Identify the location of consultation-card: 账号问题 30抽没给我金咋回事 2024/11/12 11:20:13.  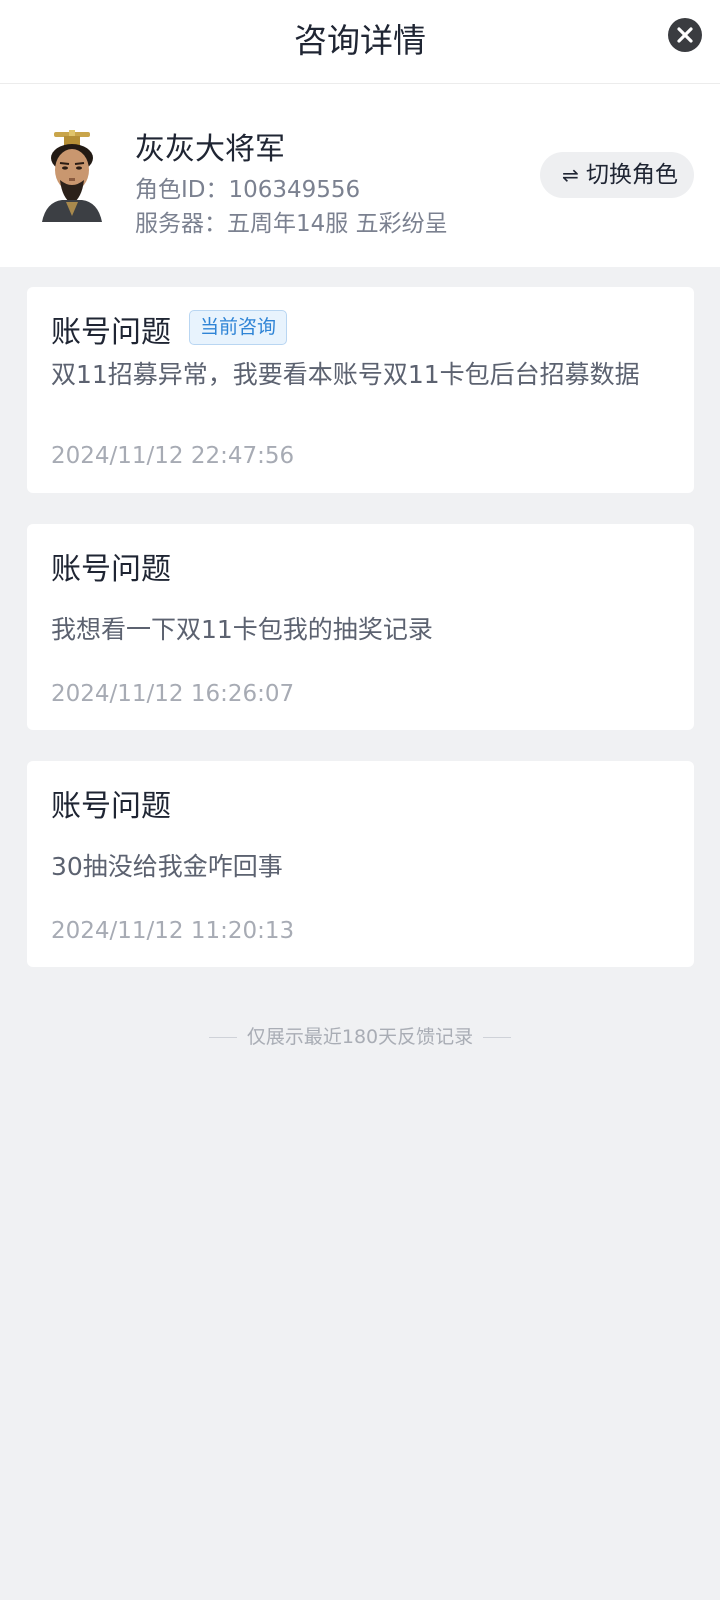
(360, 864).